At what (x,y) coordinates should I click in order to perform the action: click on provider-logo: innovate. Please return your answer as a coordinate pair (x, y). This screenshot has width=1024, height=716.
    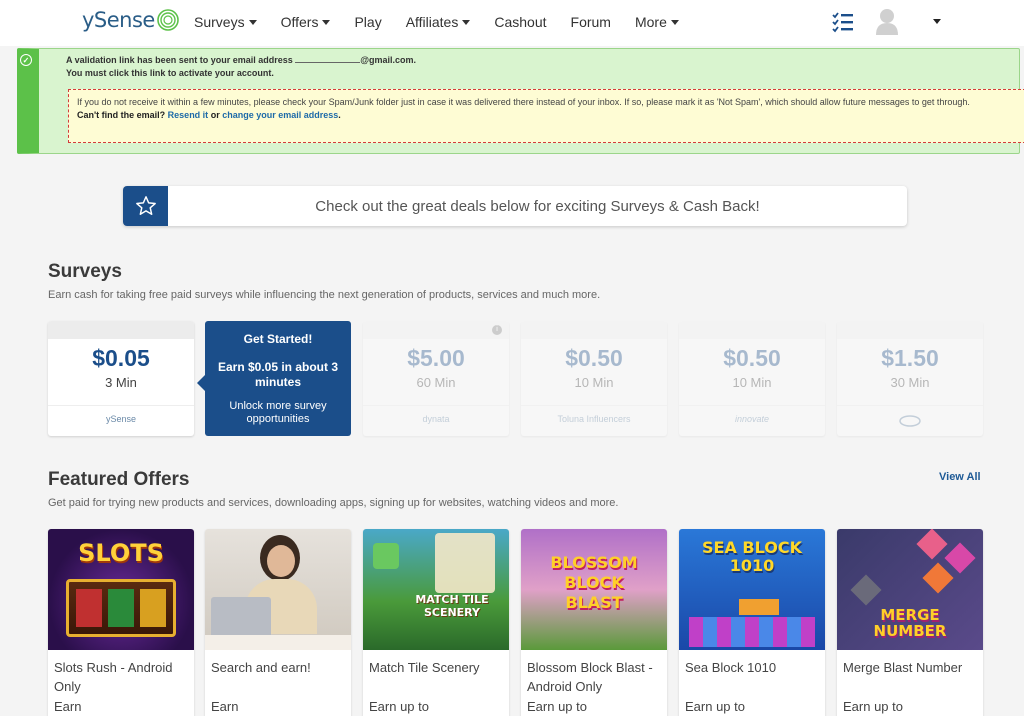
    Looking at the image, I should click on (752, 420).